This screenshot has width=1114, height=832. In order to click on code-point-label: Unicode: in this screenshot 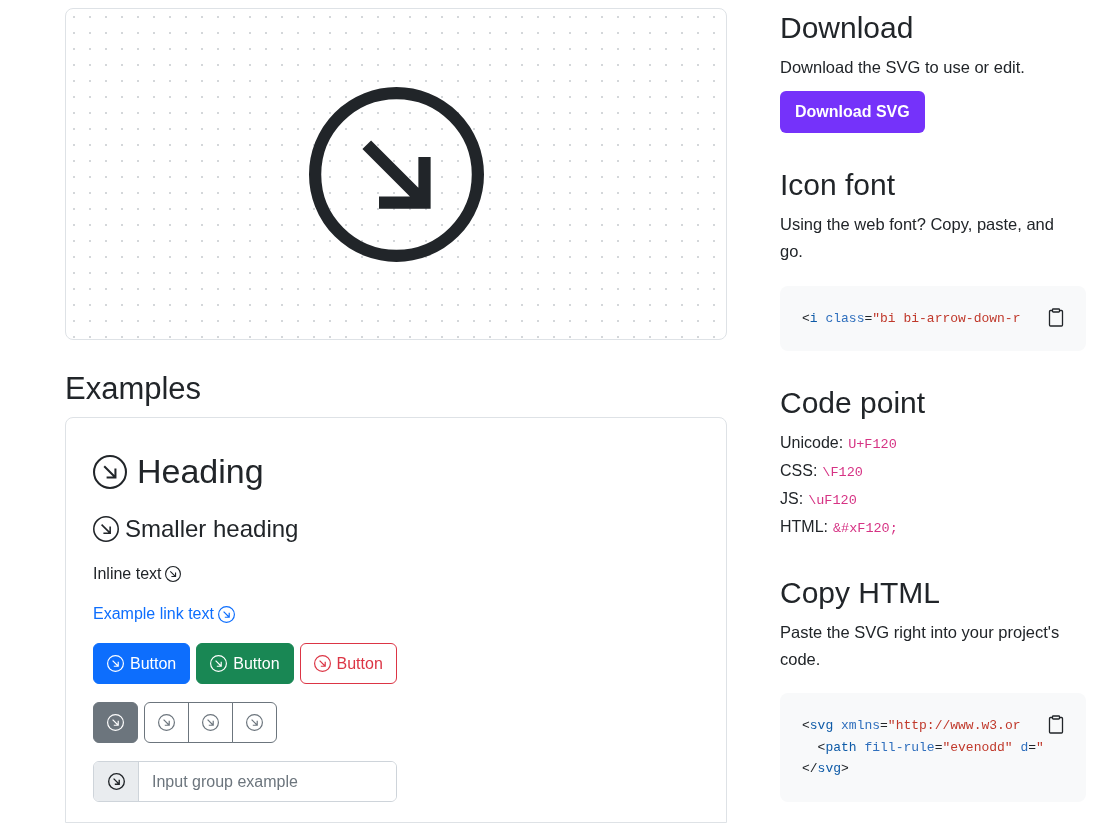, I will do `click(812, 443)`.